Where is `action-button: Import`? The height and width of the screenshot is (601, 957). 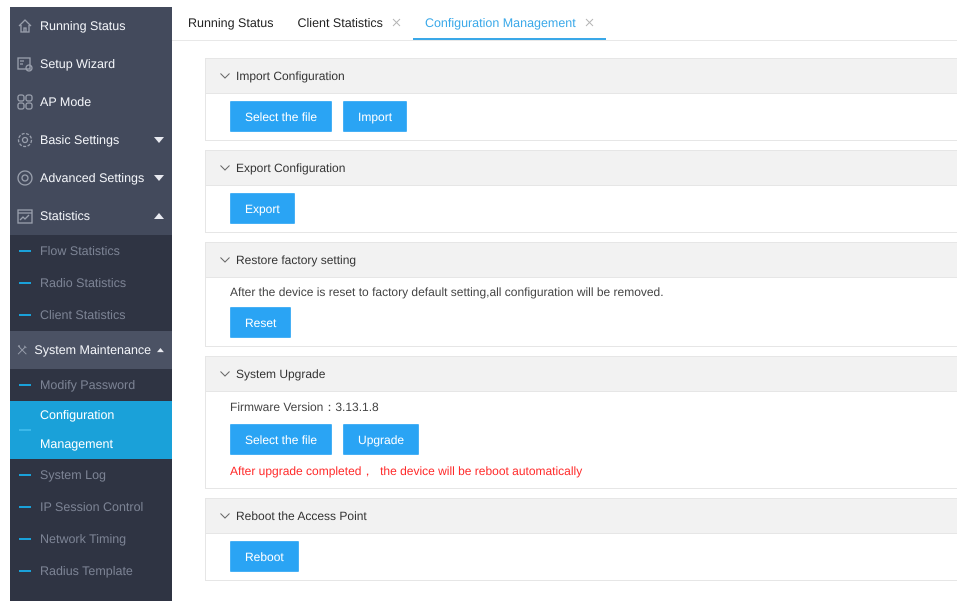
action-button: Import is located at coordinates (375, 116).